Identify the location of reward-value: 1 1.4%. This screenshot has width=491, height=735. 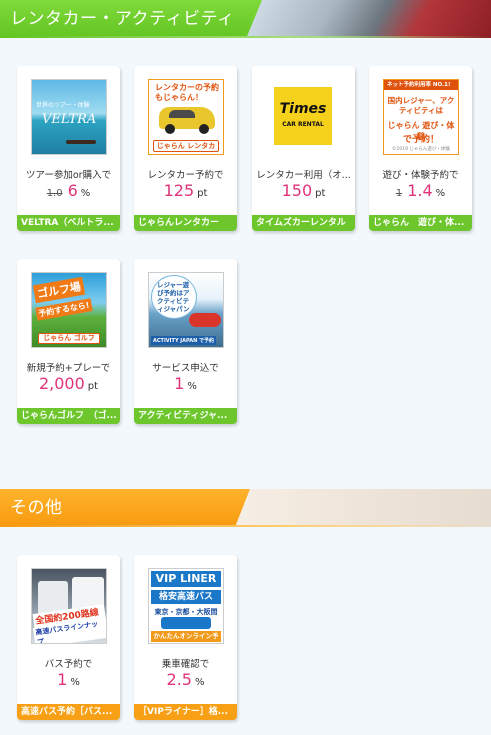
(420, 190).